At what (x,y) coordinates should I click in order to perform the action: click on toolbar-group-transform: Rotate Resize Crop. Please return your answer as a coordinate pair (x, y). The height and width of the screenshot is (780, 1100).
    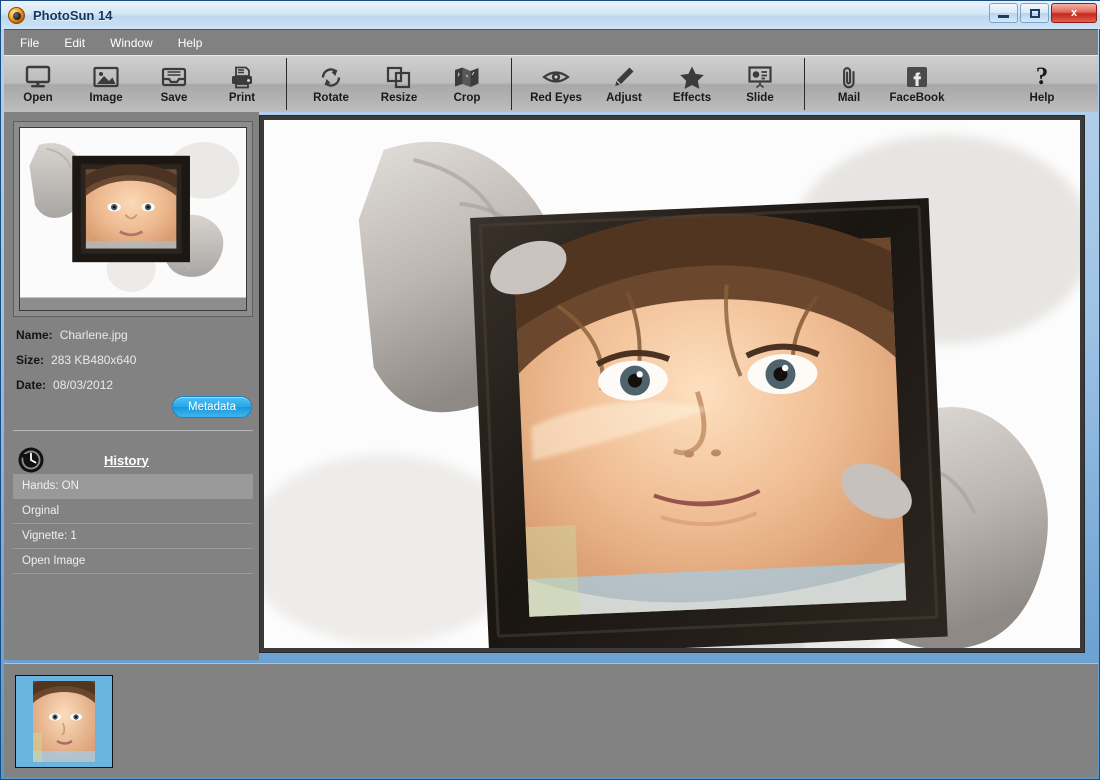
    Looking at the image, I should click on (399, 84).